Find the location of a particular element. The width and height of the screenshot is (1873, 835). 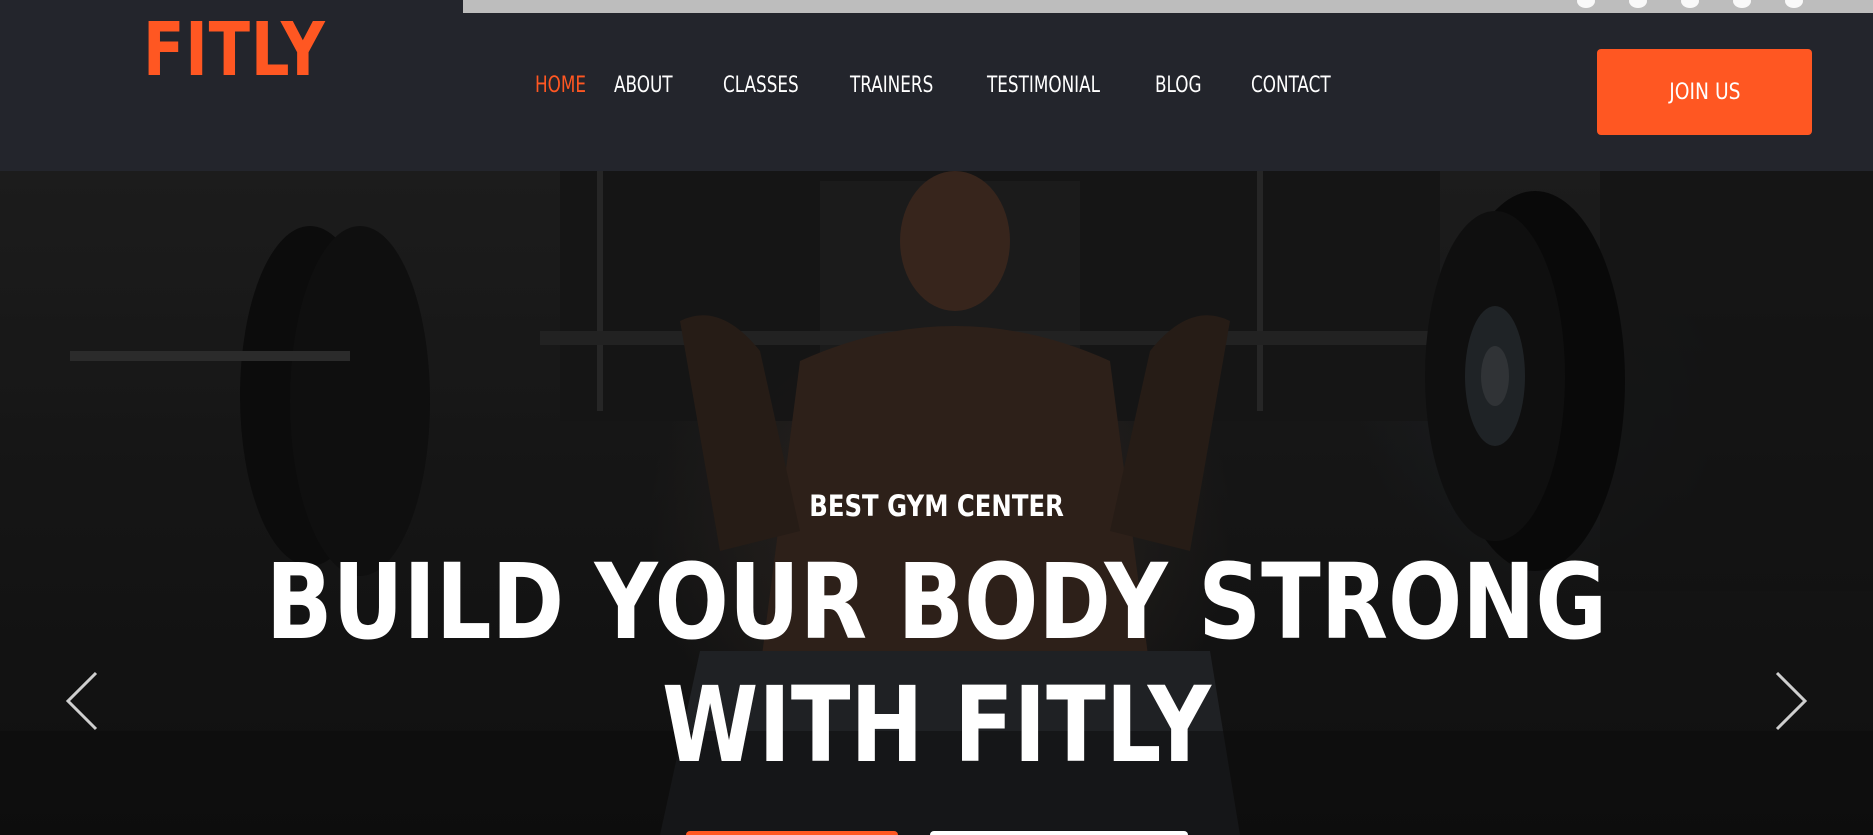

nav-item-classes: CLASSES is located at coordinates (777, 86).